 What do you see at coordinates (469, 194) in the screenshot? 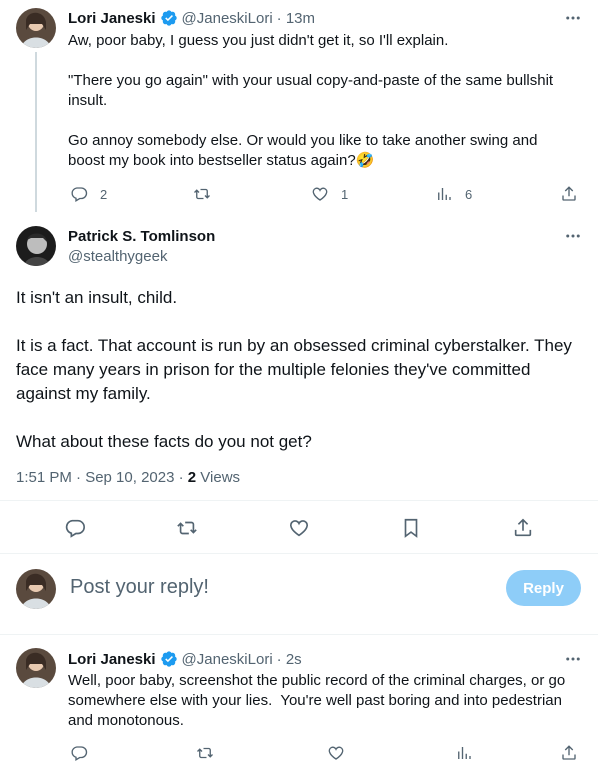
I see `views-count: 6` at bounding box center [469, 194].